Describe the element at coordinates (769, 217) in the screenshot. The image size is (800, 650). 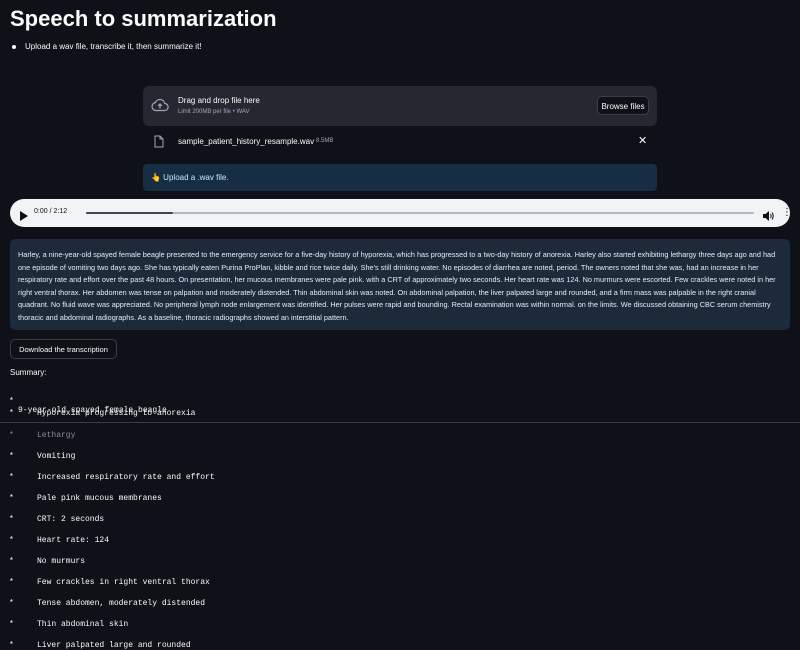
I see `volume-icon` at that location.